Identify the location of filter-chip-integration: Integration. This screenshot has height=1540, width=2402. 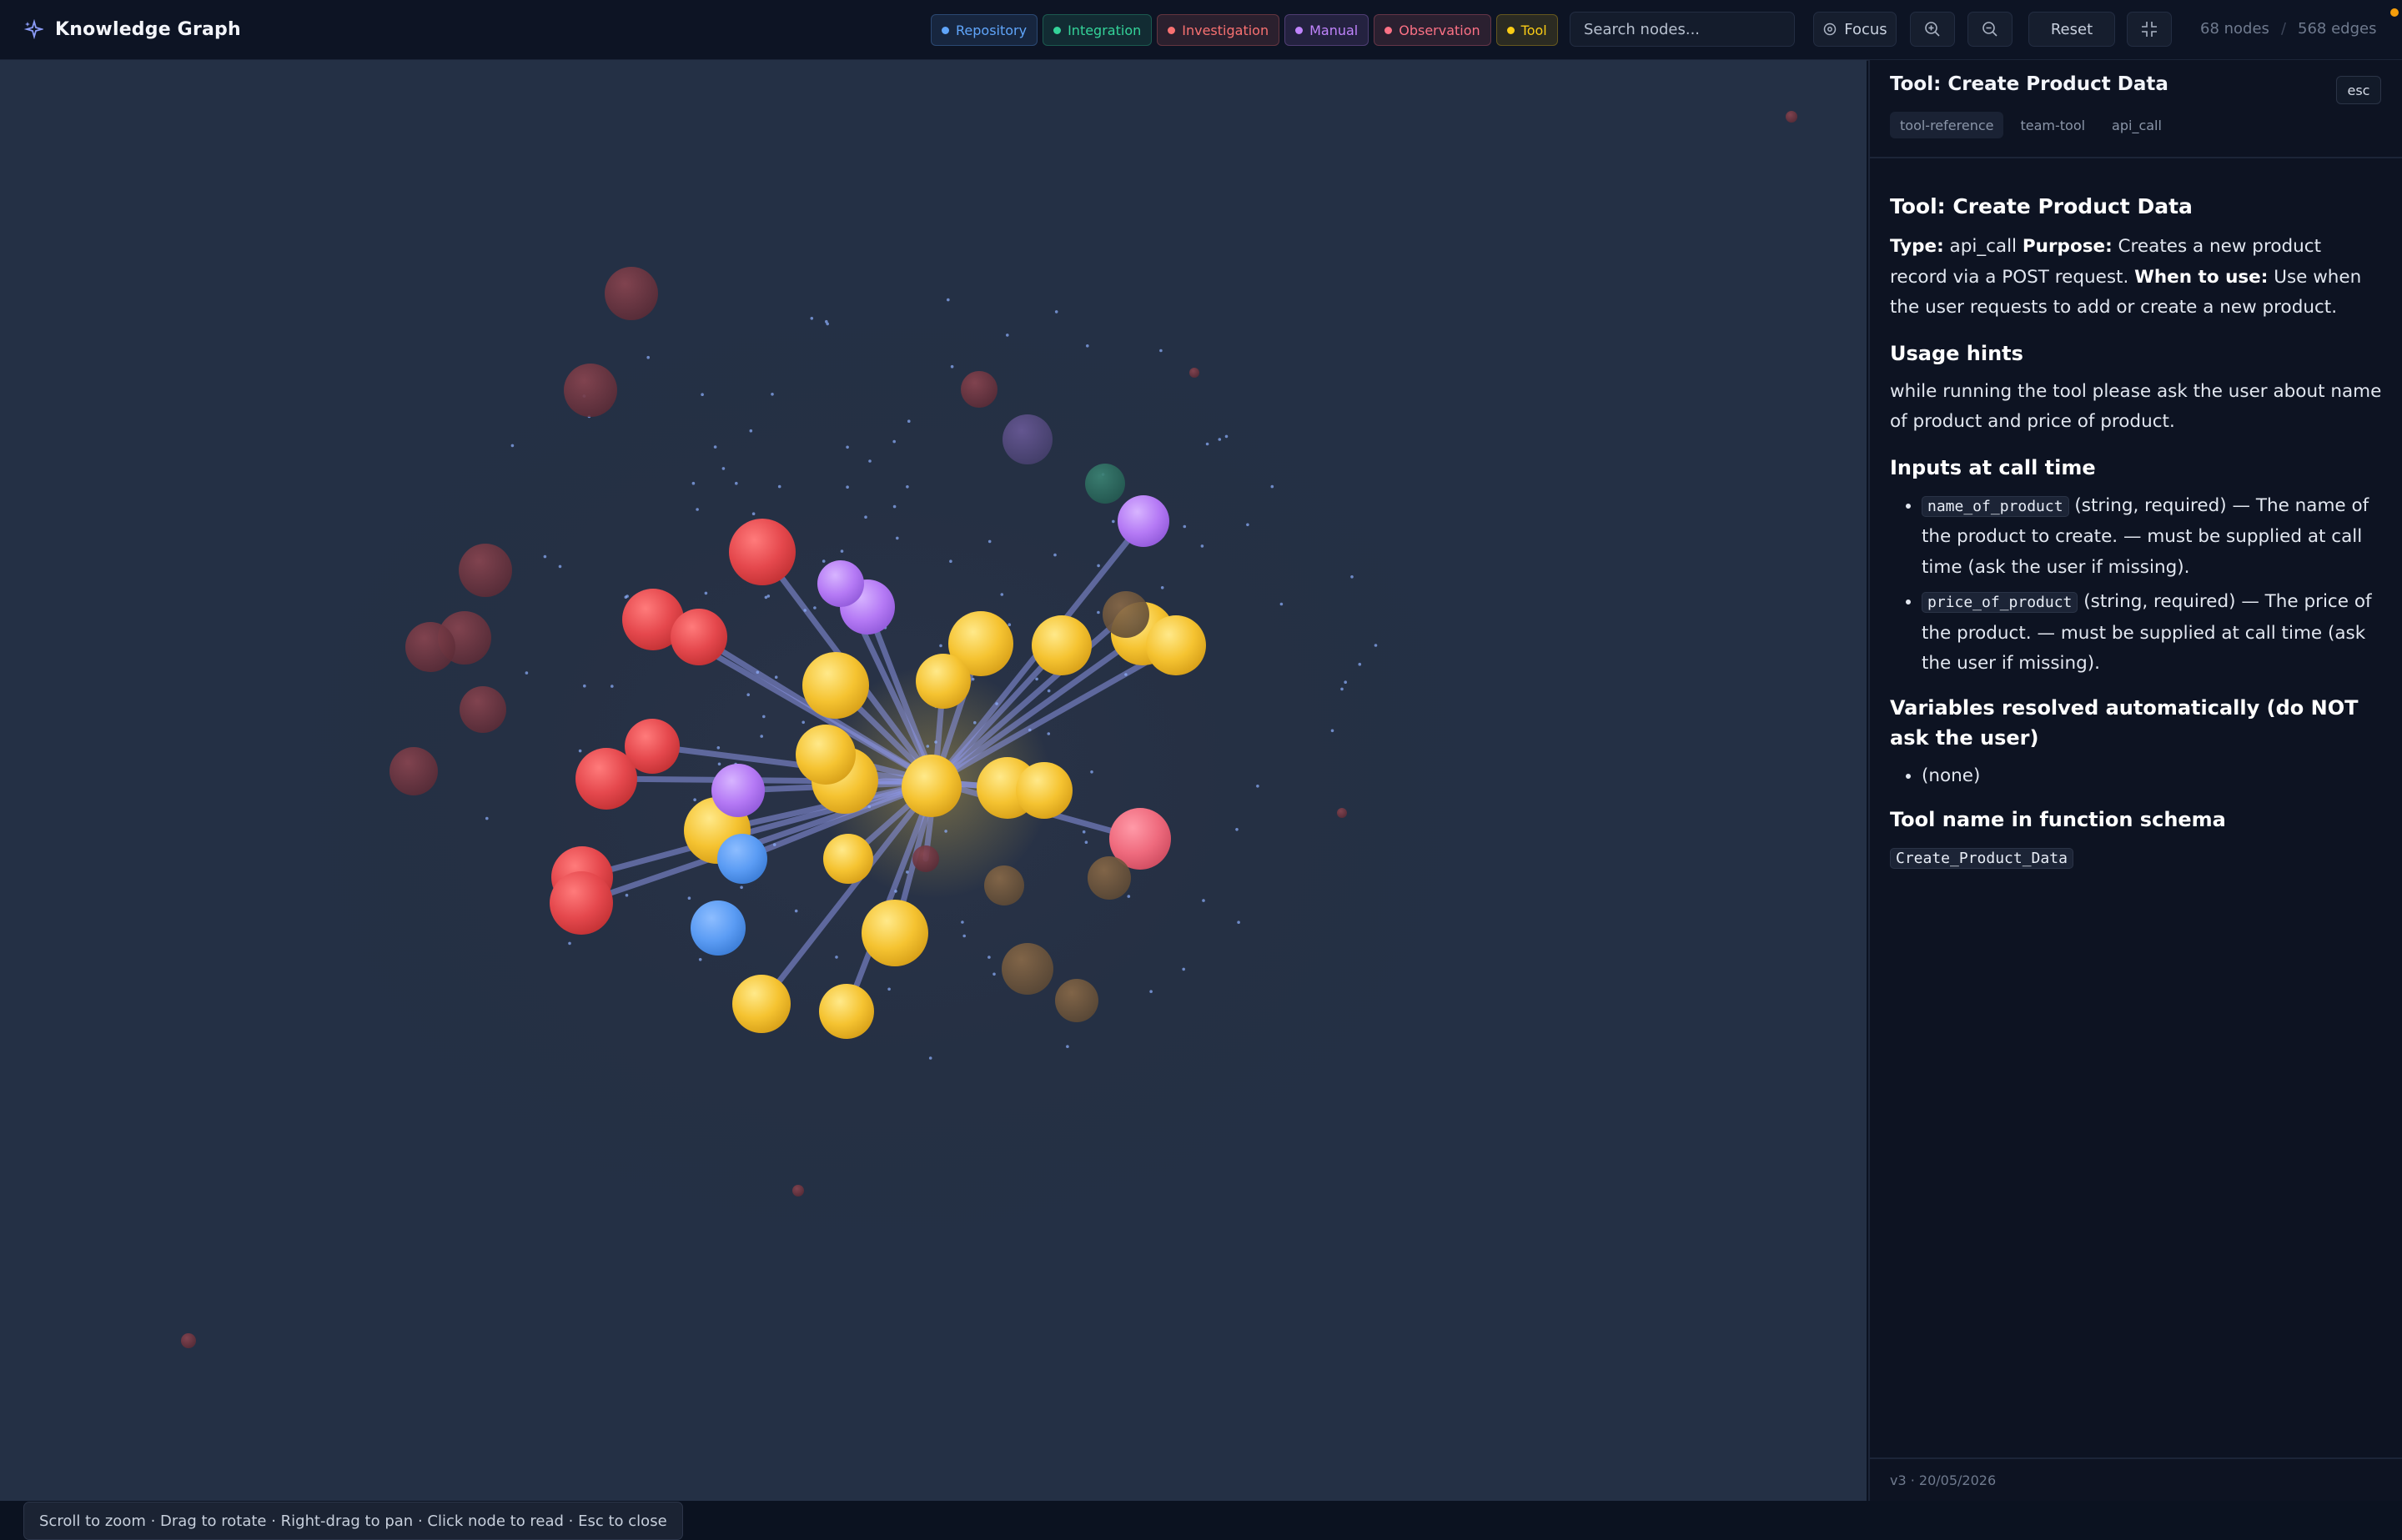
(1098, 30).